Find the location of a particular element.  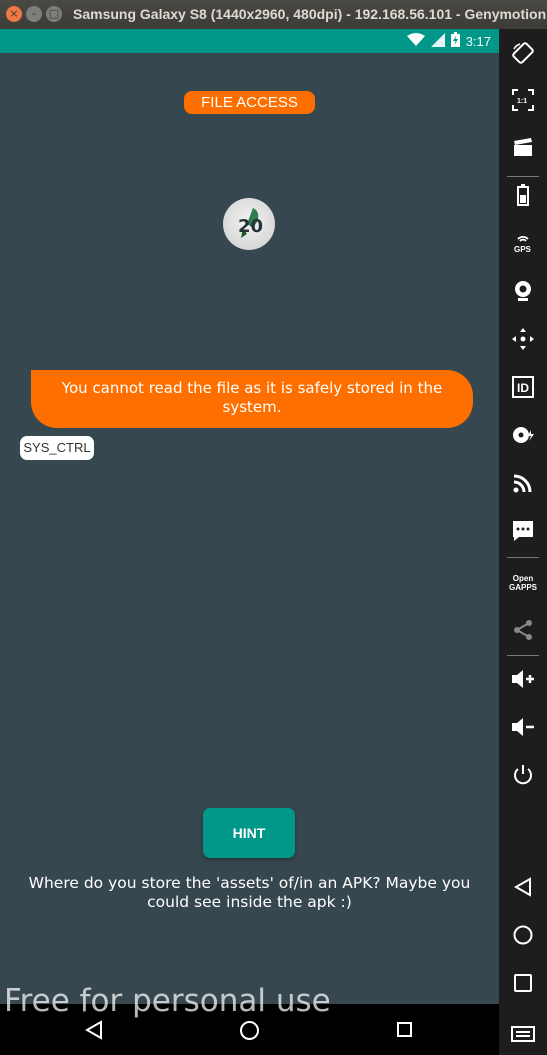

hint-button: HINT is located at coordinates (249, 833).